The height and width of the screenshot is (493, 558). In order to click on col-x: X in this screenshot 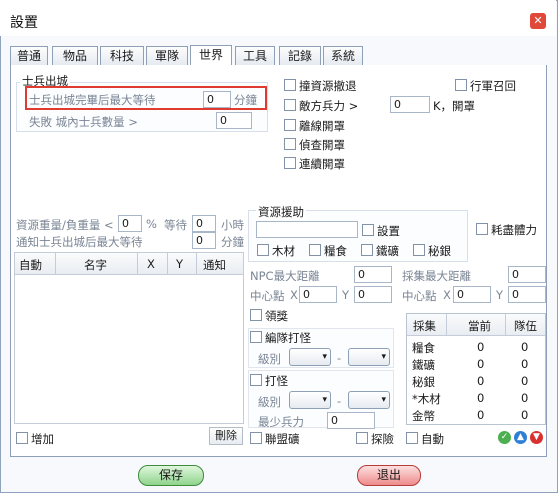, I will do `click(151, 264)`.